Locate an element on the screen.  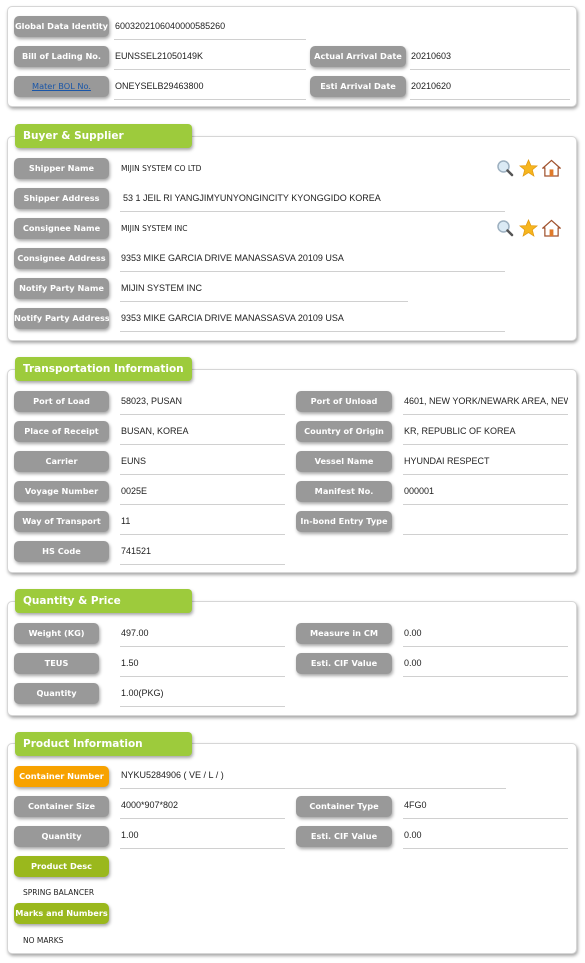
esti-arrival-date-value: 20210620 is located at coordinates (490, 89).